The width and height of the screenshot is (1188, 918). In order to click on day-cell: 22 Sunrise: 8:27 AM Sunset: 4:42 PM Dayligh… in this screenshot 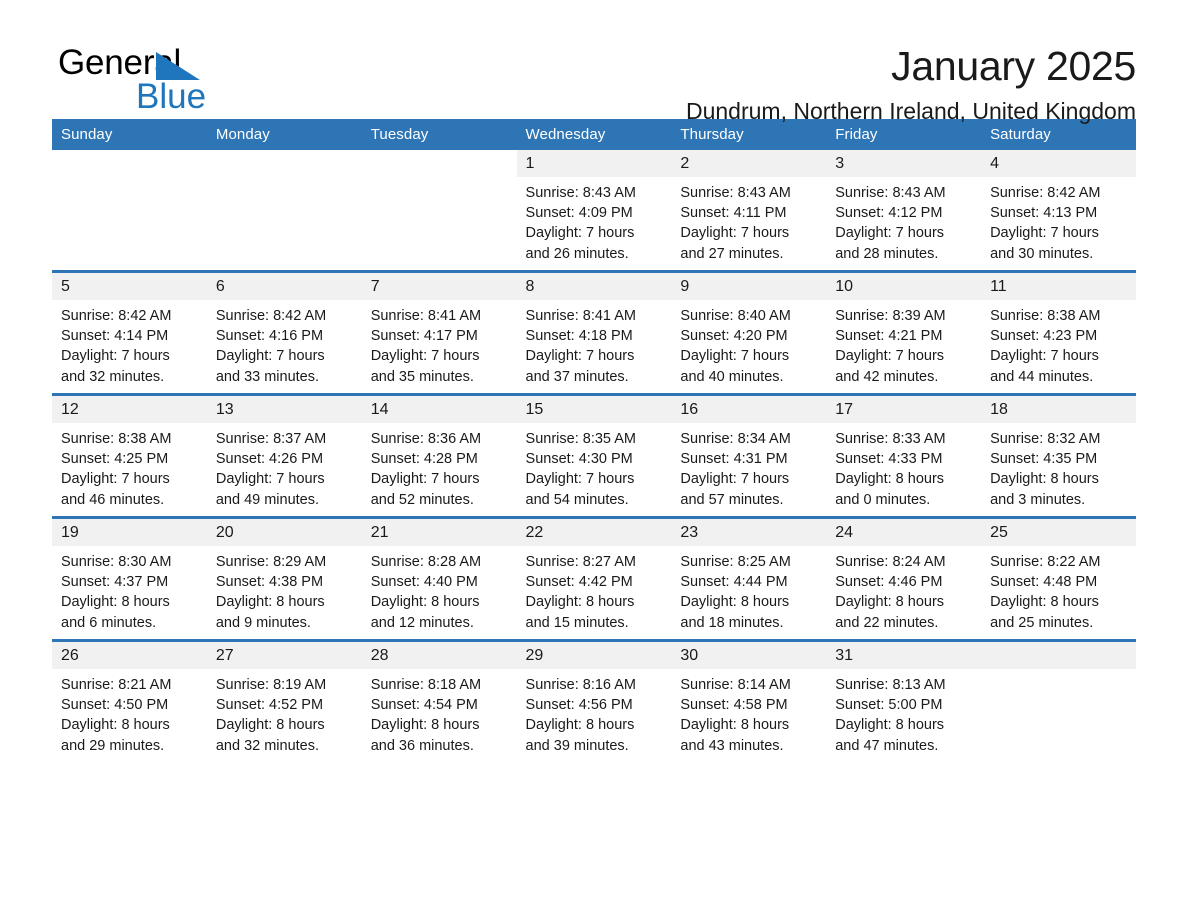, I will do `click(594, 578)`.